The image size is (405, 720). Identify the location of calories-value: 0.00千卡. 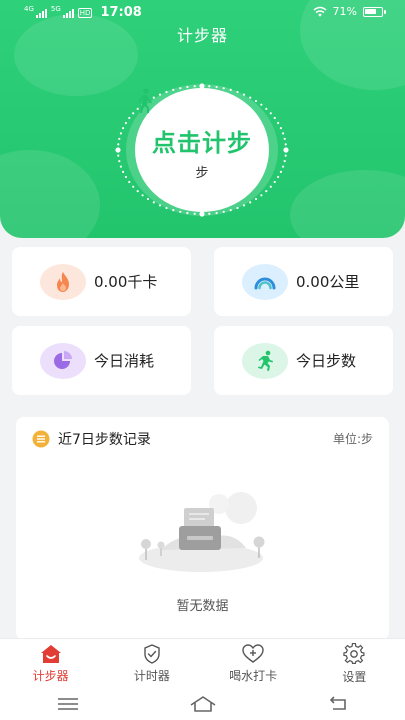
(126, 282).